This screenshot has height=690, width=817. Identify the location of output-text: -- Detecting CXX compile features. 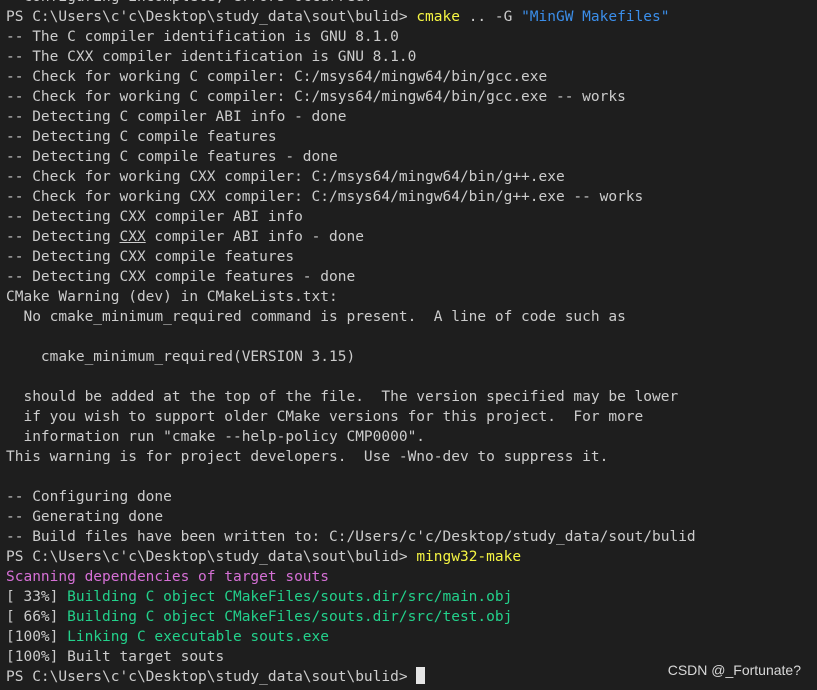
(150, 257).